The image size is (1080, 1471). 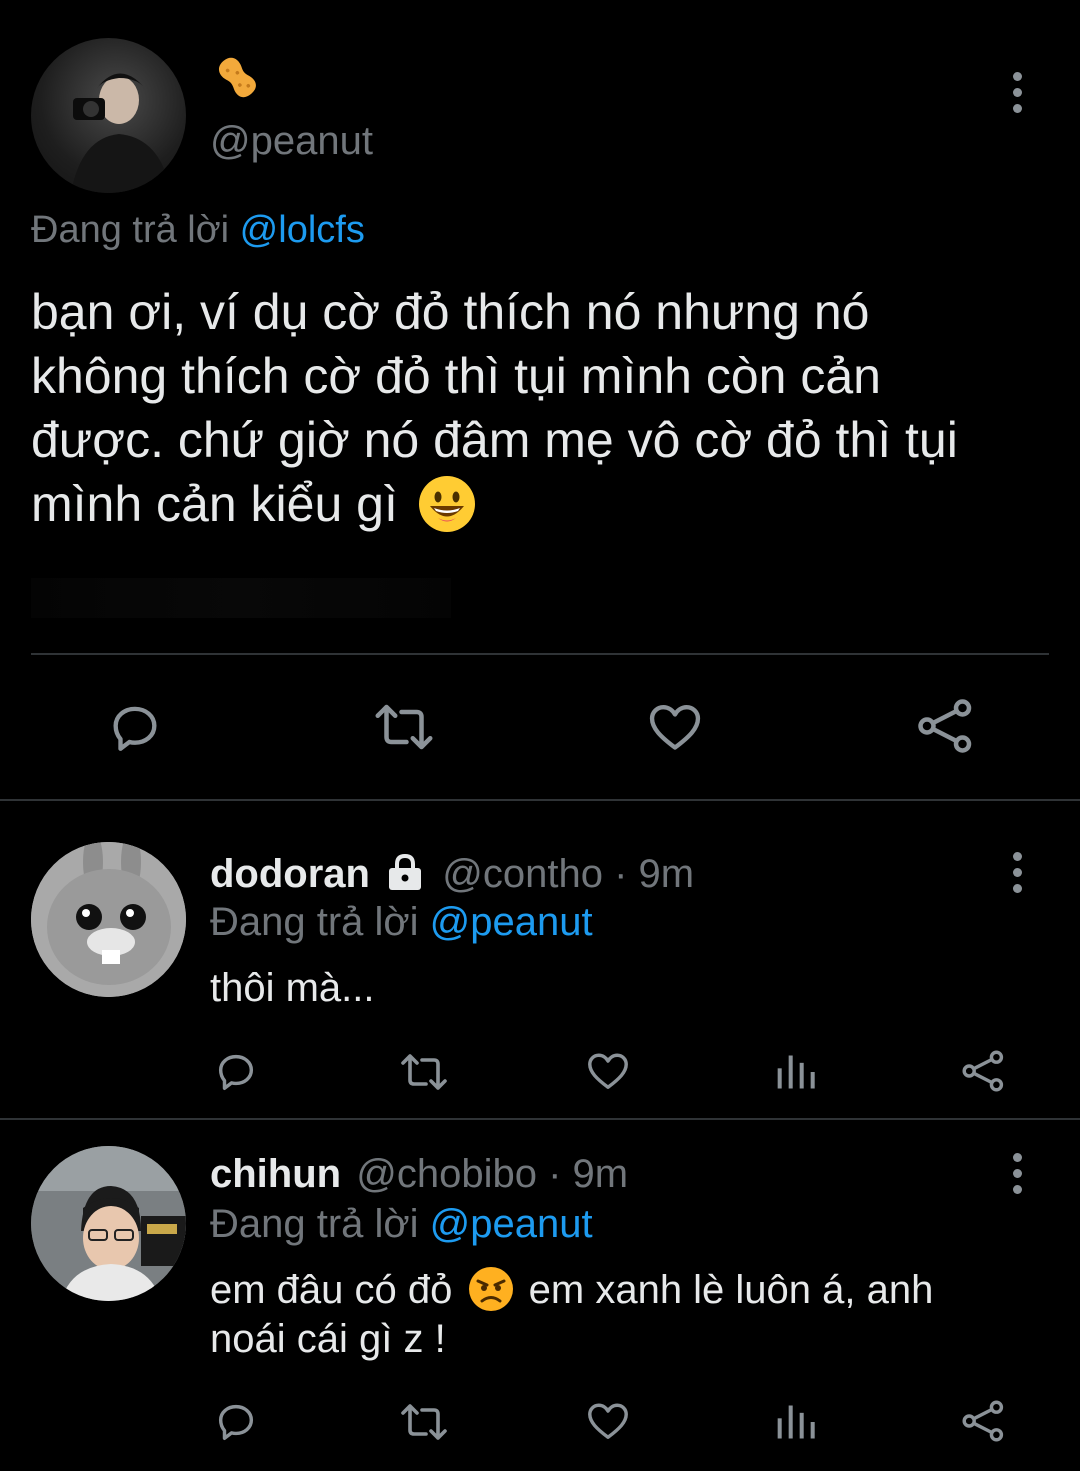 I want to click on grinning-face-emoji, so click(x=447, y=504).